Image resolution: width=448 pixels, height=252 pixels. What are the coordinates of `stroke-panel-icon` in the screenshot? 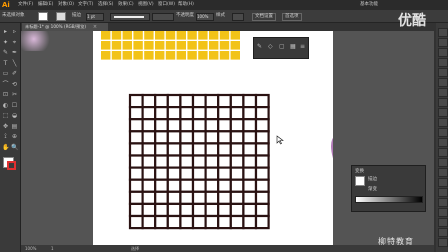 It's located at (443, 72).